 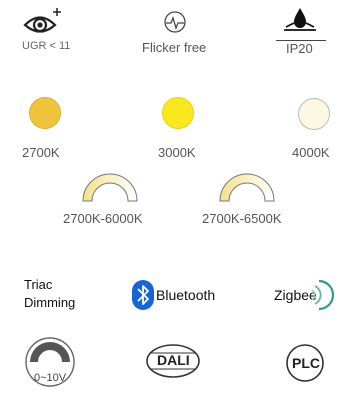 I want to click on color-swatch-4000k, so click(x=314, y=114).